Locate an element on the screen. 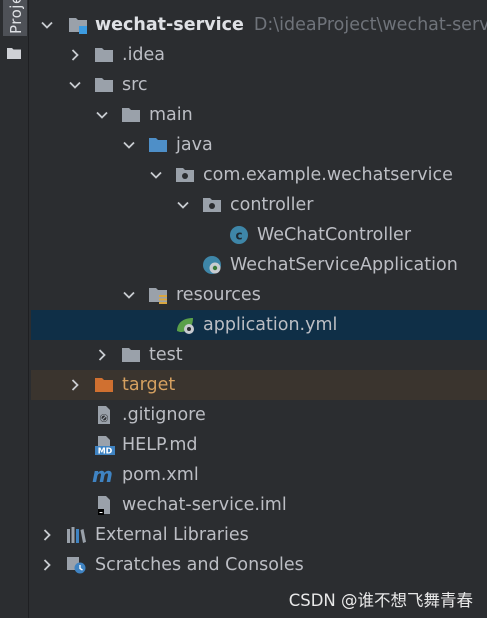 The height and width of the screenshot is (618, 487). class-icon: c is located at coordinates (239, 235).